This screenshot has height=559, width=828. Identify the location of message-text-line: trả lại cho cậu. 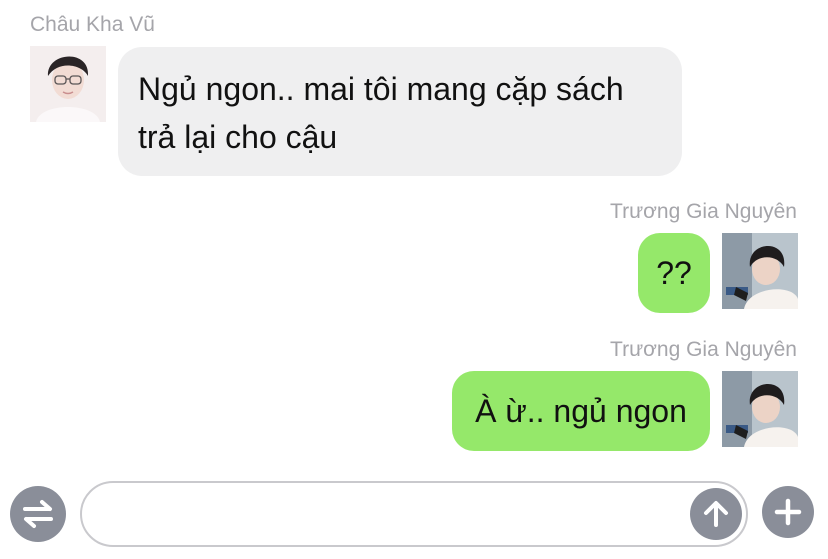
(238, 137).